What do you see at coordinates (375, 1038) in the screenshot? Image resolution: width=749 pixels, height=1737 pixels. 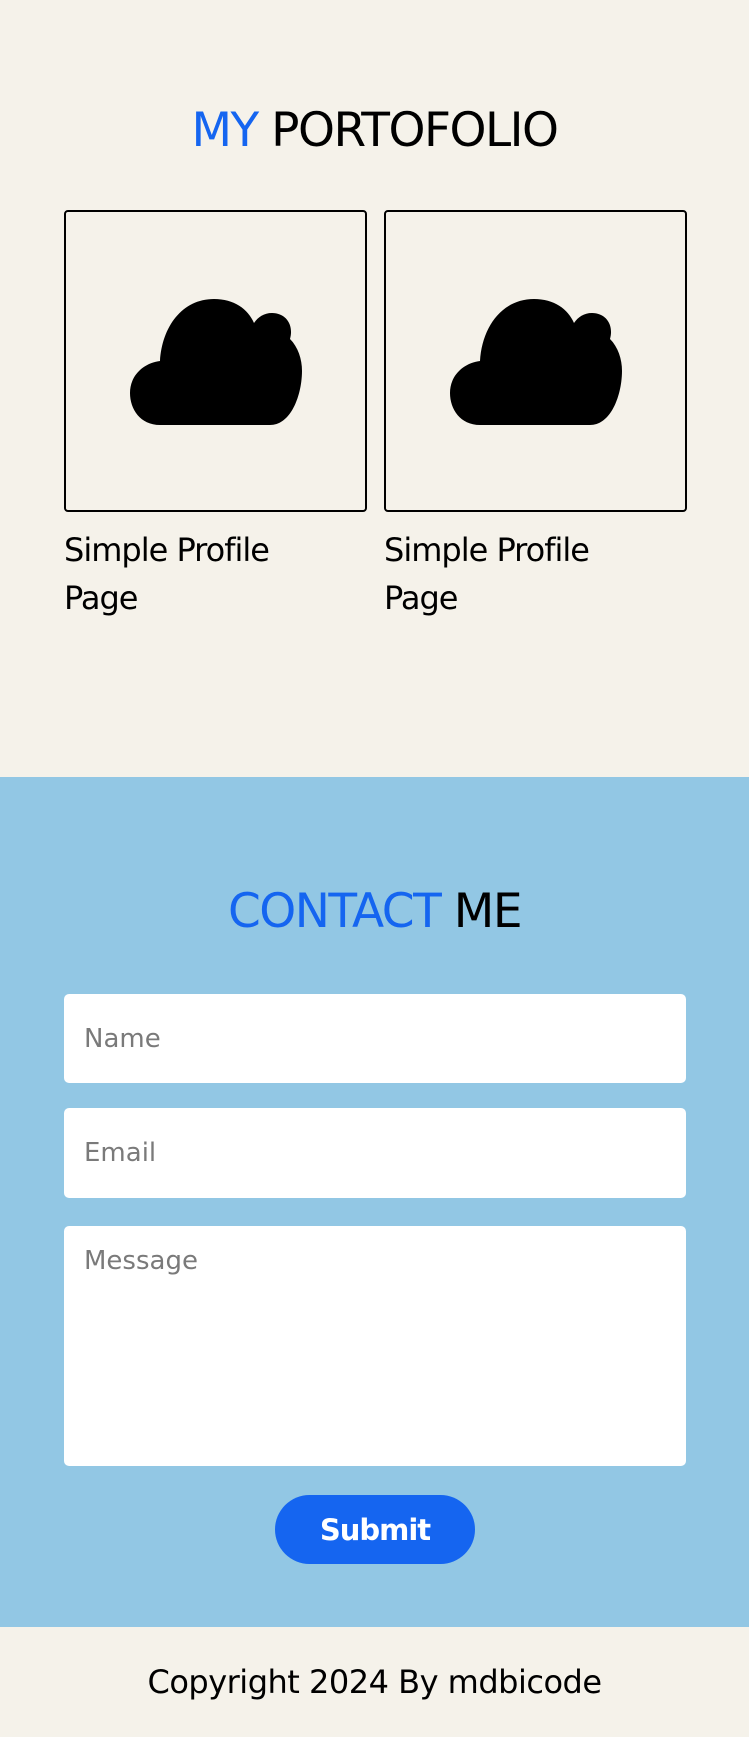 I see `name-input` at bounding box center [375, 1038].